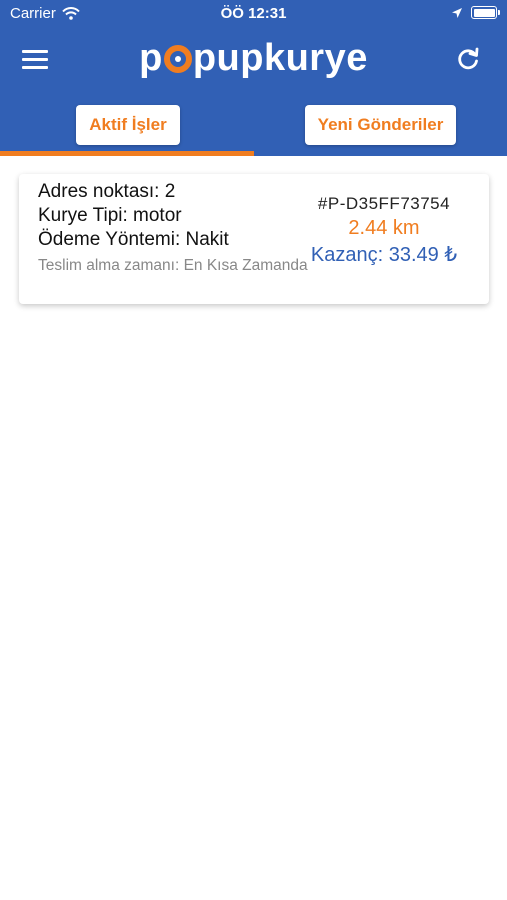 The width and height of the screenshot is (507, 900). I want to click on payment-method: Ödeme Yöntemi: Nakit, so click(133, 239).